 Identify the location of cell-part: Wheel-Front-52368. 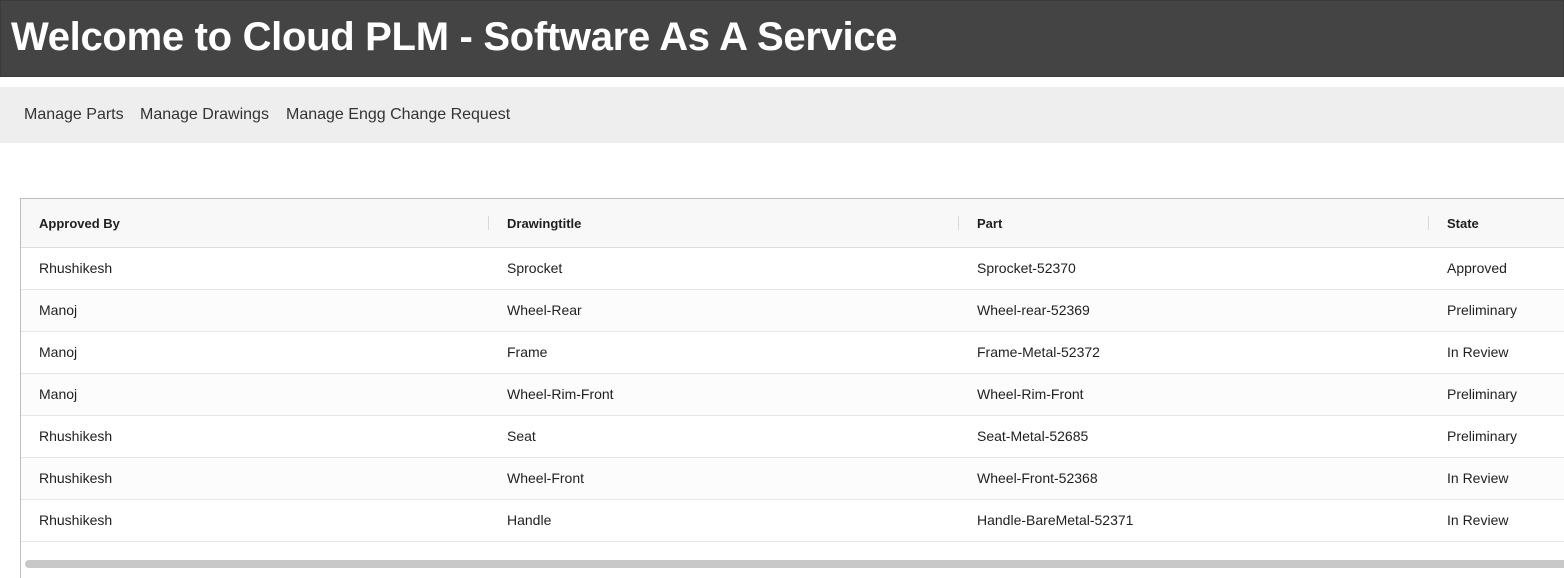
(1037, 478).